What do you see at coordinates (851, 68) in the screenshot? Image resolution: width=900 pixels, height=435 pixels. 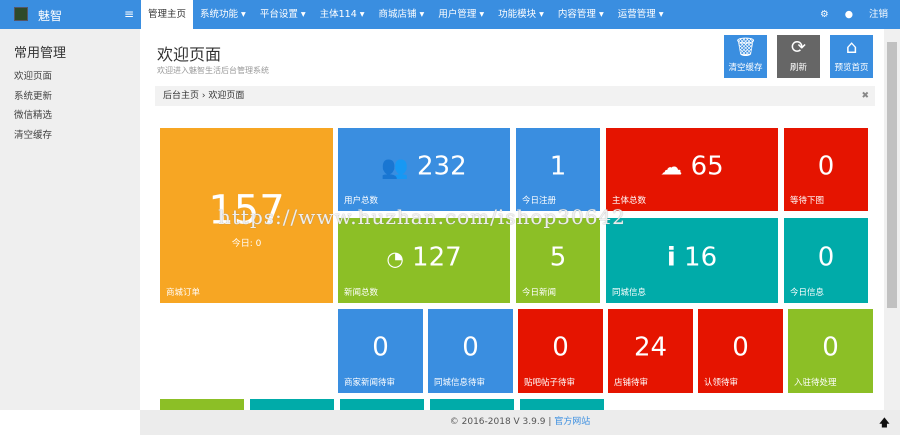 I see `preview-label: 预览首页` at bounding box center [851, 68].